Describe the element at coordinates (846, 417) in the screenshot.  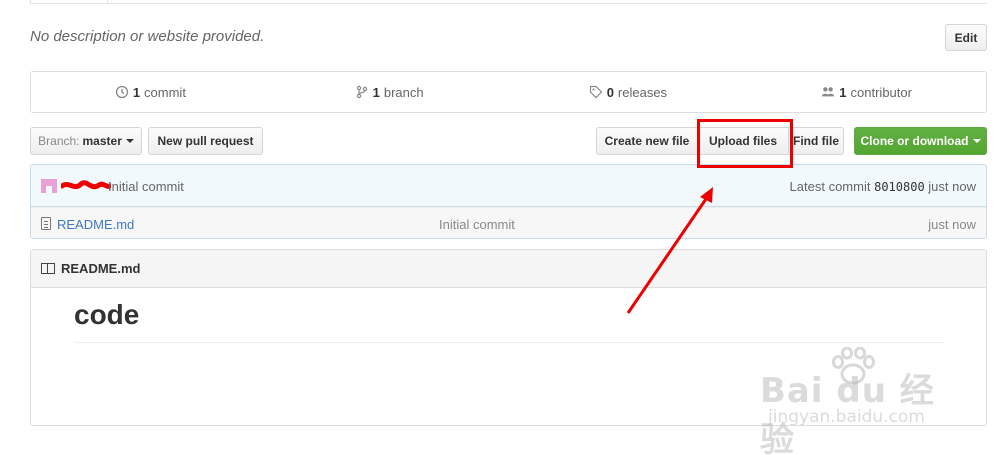
I see `watermark-sub: jingyan.baidu.com` at that location.